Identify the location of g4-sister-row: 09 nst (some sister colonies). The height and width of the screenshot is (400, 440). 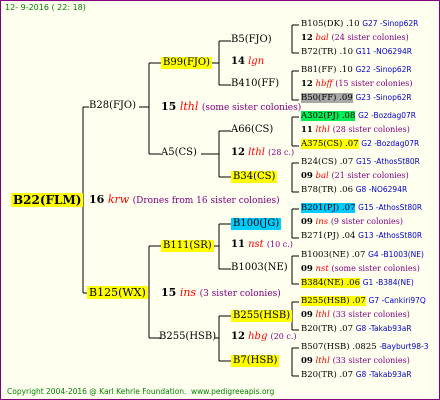
(360, 269).